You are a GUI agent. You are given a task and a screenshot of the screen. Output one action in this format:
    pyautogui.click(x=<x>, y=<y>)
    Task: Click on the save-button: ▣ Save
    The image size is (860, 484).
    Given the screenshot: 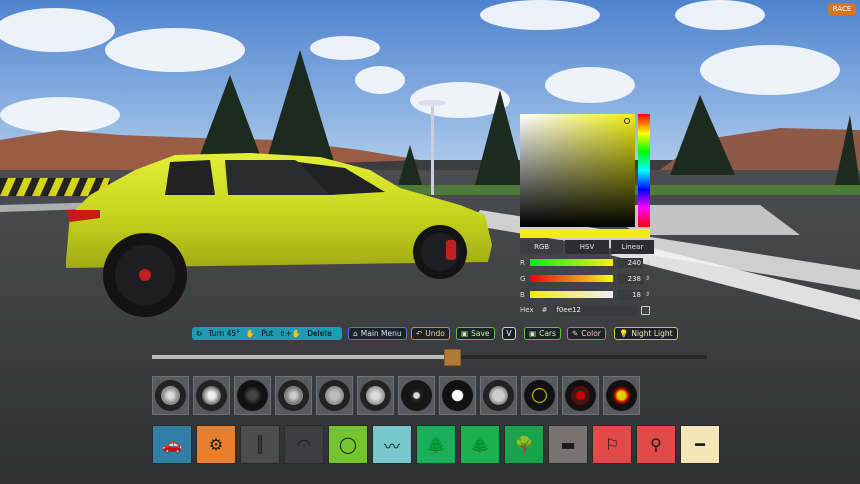 What is the action you would take?
    pyautogui.click(x=475, y=333)
    